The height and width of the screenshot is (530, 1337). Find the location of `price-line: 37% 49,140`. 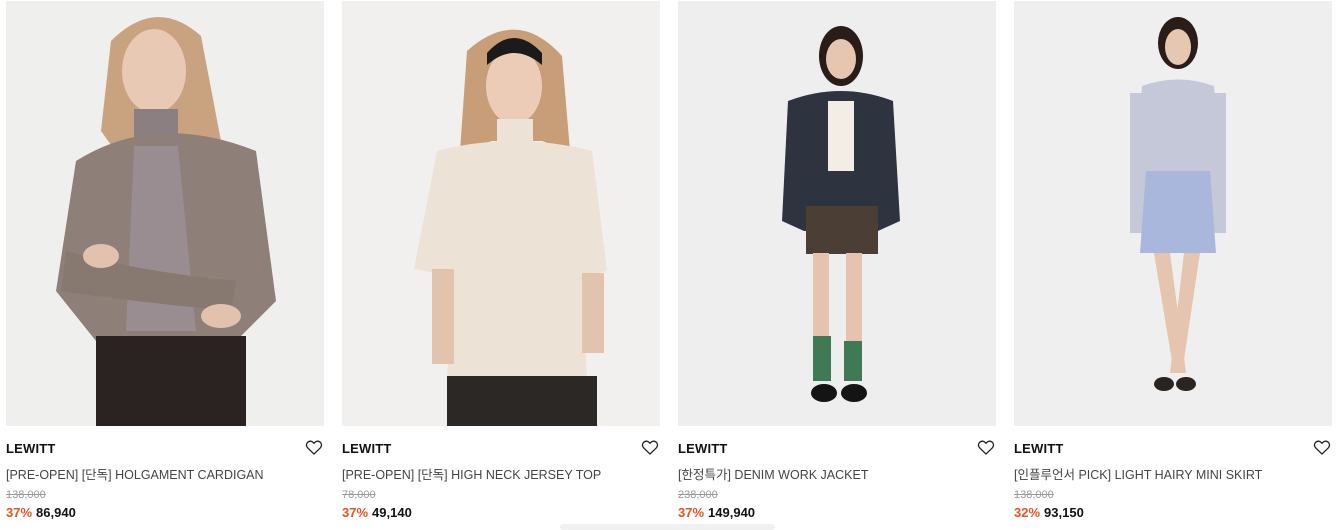

price-line: 37% 49,140 is located at coordinates (377, 512).